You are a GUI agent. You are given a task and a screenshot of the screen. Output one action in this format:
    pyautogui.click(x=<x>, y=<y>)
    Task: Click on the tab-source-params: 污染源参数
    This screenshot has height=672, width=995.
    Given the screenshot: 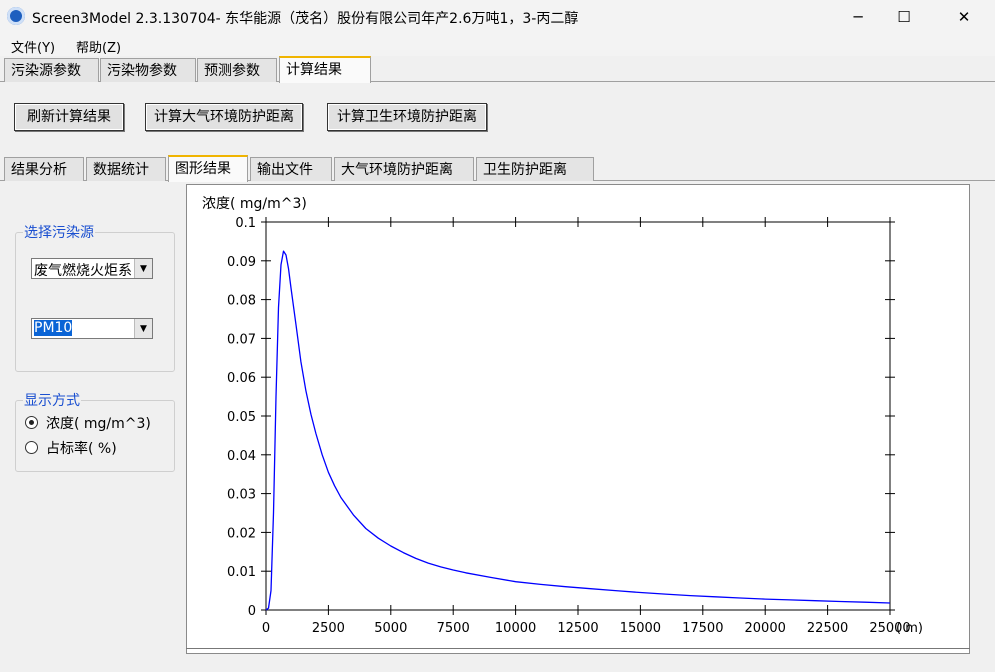 What is the action you would take?
    pyautogui.click(x=51, y=70)
    